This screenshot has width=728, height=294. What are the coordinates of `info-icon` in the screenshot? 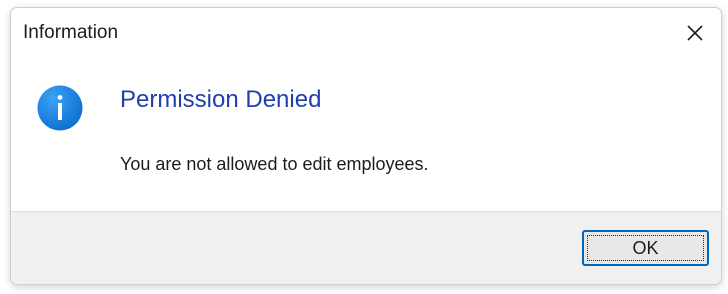 It's located at (60, 108).